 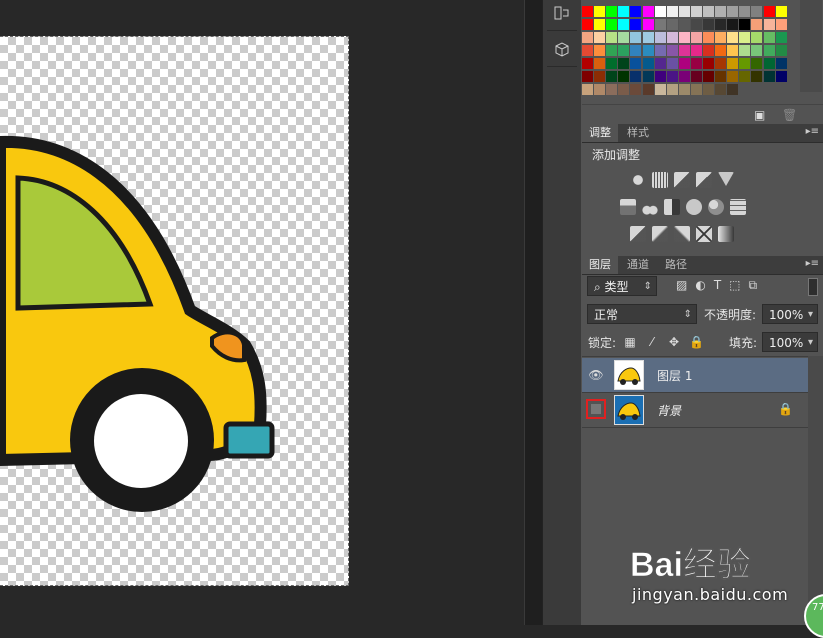 What do you see at coordinates (596, 409) in the screenshot?
I see `visibility-toggle-highlight` at bounding box center [596, 409].